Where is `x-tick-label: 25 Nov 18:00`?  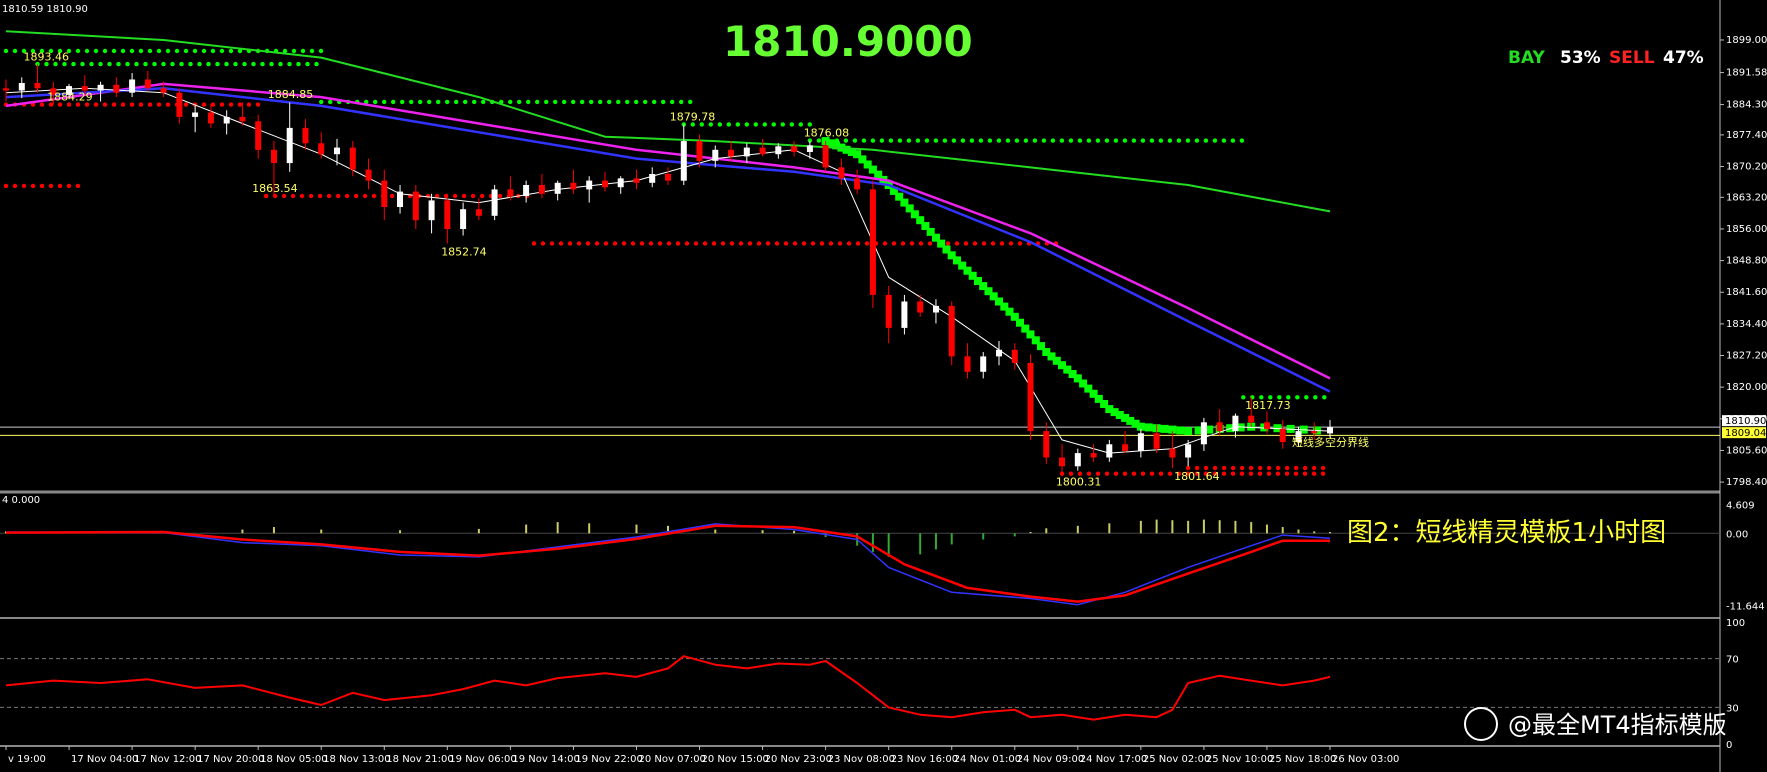 x-tick-label: 25 Nov 18:00 is located at coordinates (1302, 759).